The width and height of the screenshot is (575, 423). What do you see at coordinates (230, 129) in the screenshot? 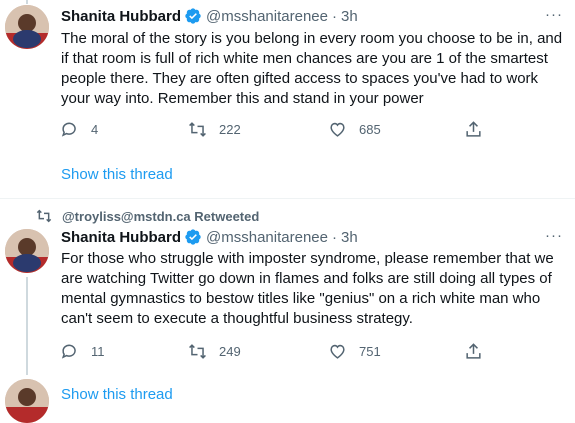
I see `retweet-count: 222` at bounding box center [230, 129].